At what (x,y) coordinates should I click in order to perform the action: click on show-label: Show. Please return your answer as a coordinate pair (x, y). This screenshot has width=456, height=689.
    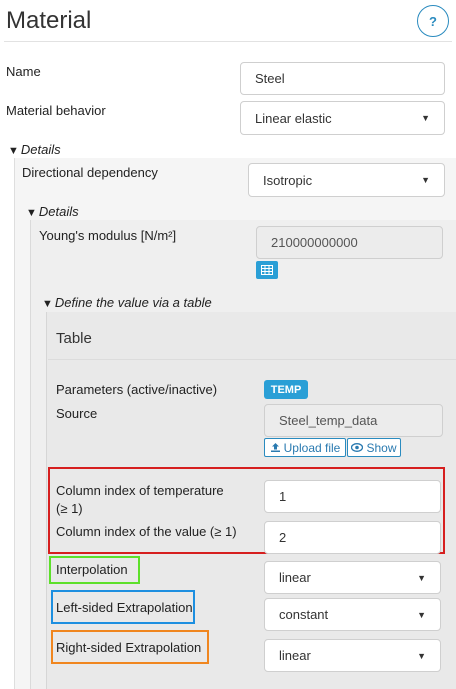
    Looking at the image, I should click on (381, 447).